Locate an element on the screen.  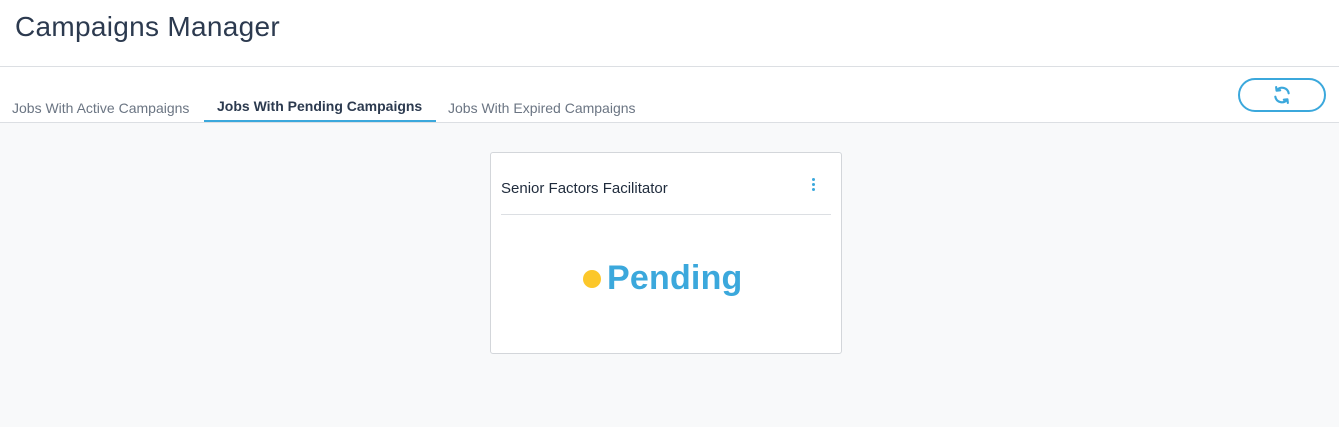
status-indicator: Pending is located at coordinates (663, 278).